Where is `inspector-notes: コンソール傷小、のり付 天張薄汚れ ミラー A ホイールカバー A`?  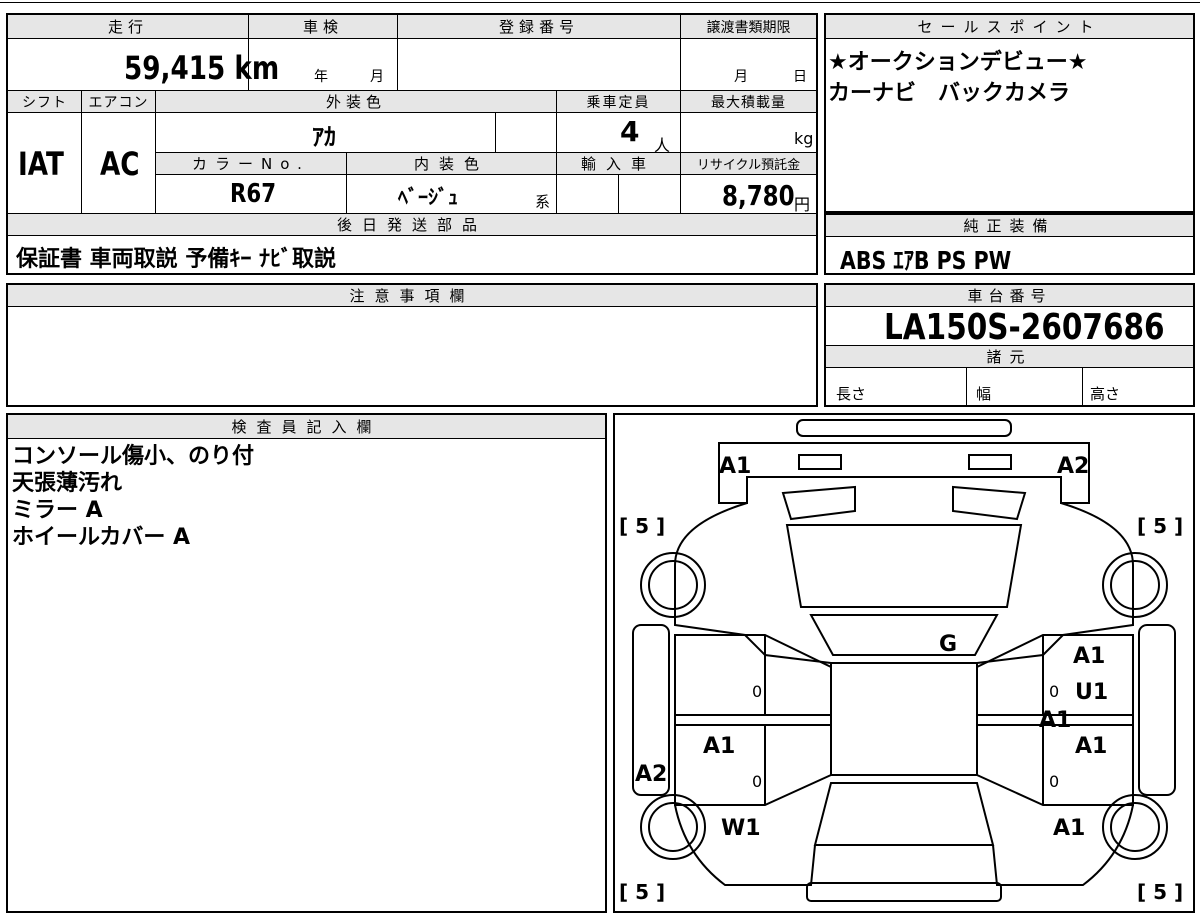 inspector-notes: コンソール傷小、のり付 天張薄汚れ ミラー A ホイールカバー A is located at coordinates (133, 497).